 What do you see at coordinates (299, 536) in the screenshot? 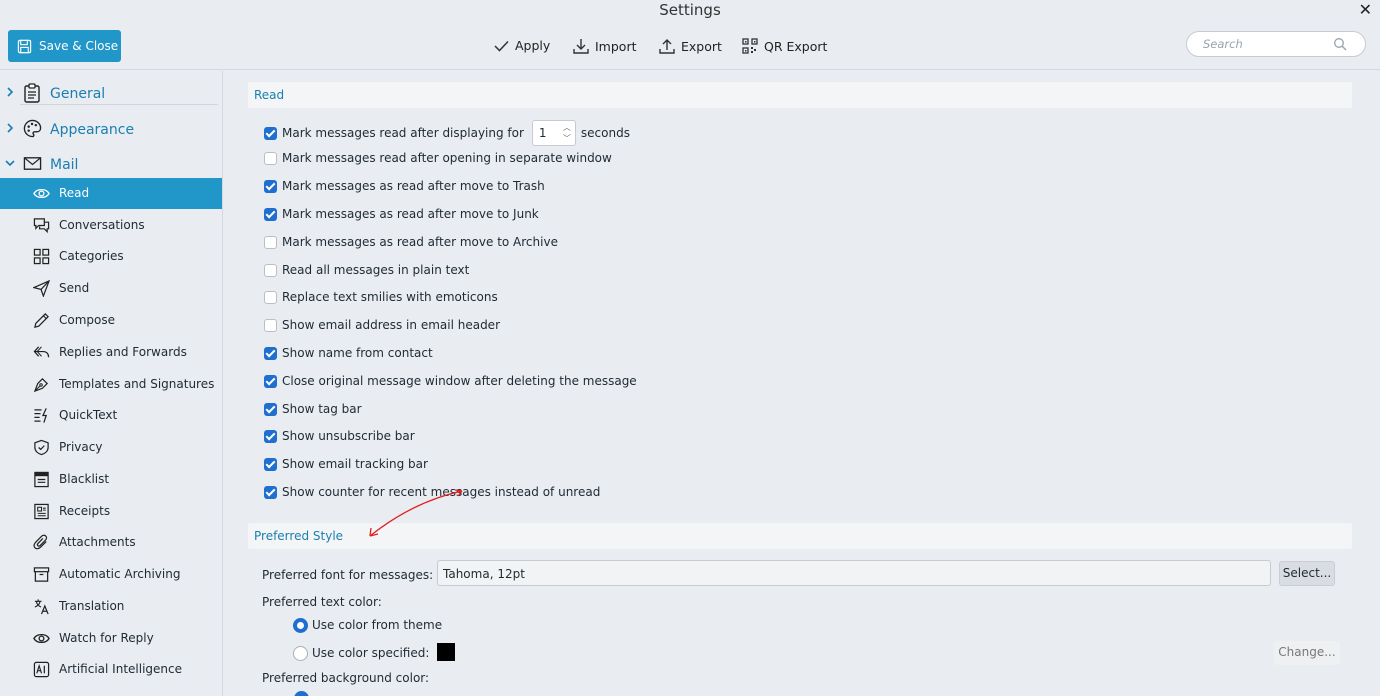
I see `section-title: Preferred Style` at bounding box center [299, 536].